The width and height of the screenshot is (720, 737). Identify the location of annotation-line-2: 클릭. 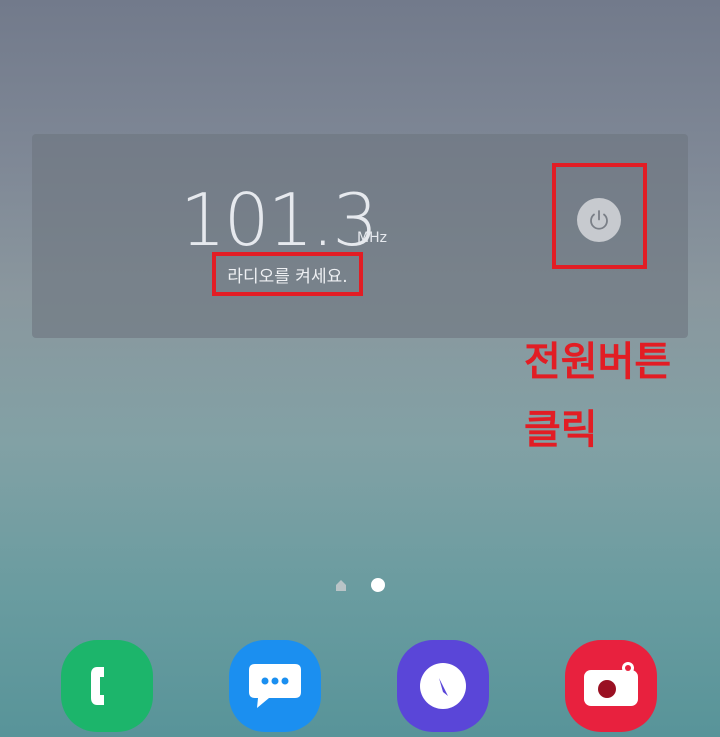
(561, 430).